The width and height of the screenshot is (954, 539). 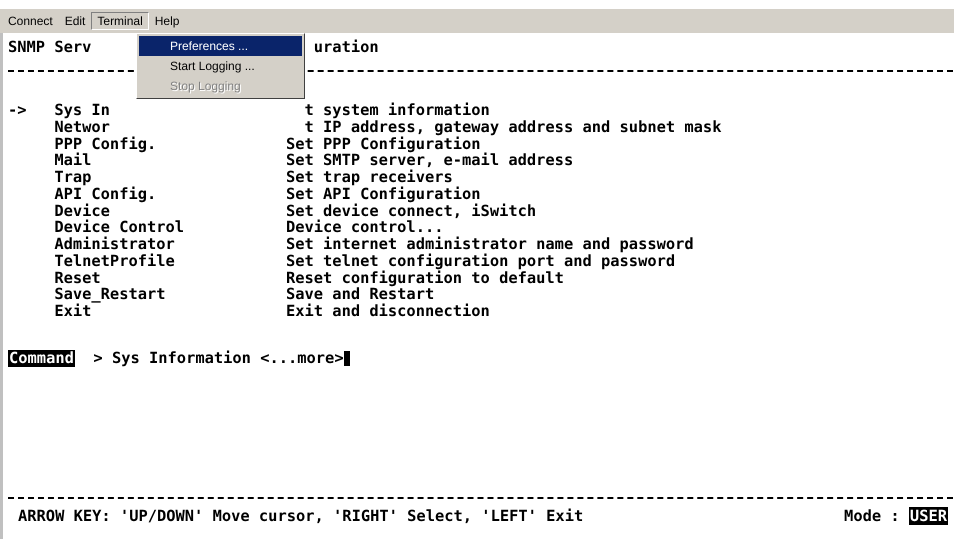 I want to click on option-description: t IP address, gateway address and subnet mask, so click(x=513, y=127).